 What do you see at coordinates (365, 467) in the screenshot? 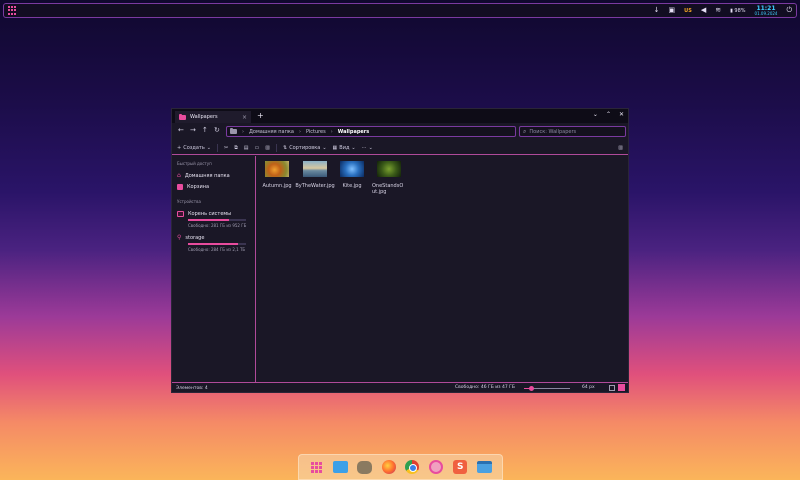
I see `dock-gimp-icon` at bounding box center [365, 467].